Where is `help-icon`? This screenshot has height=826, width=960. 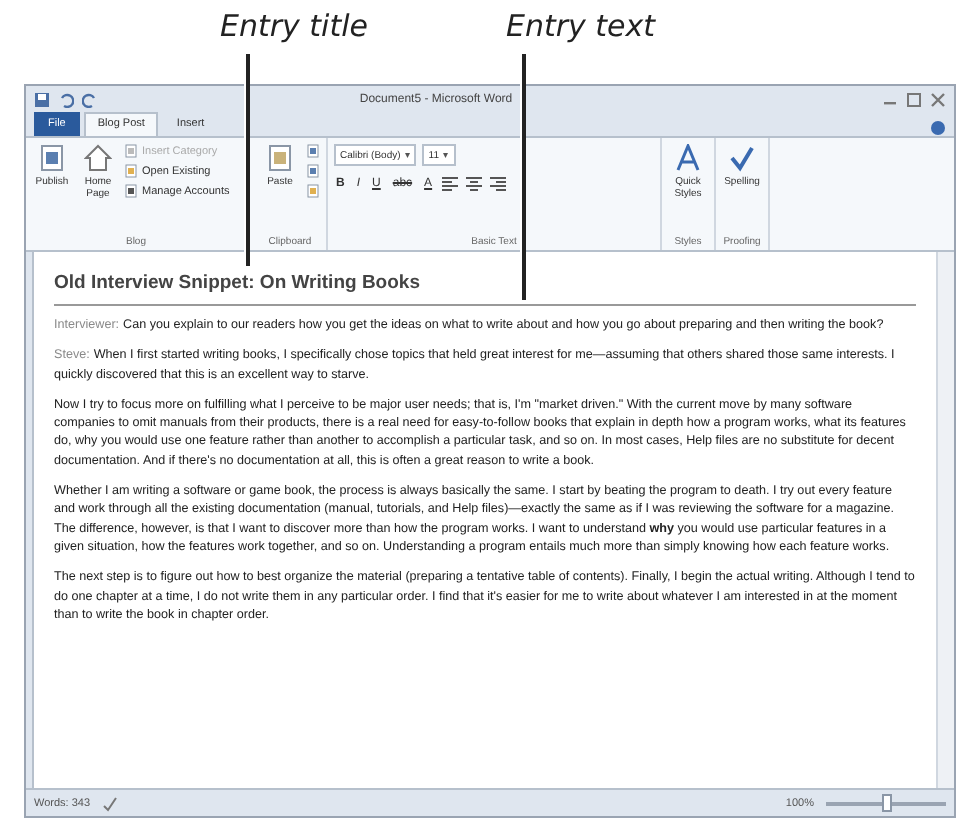 help-icon is located at coordinates (938, 128).